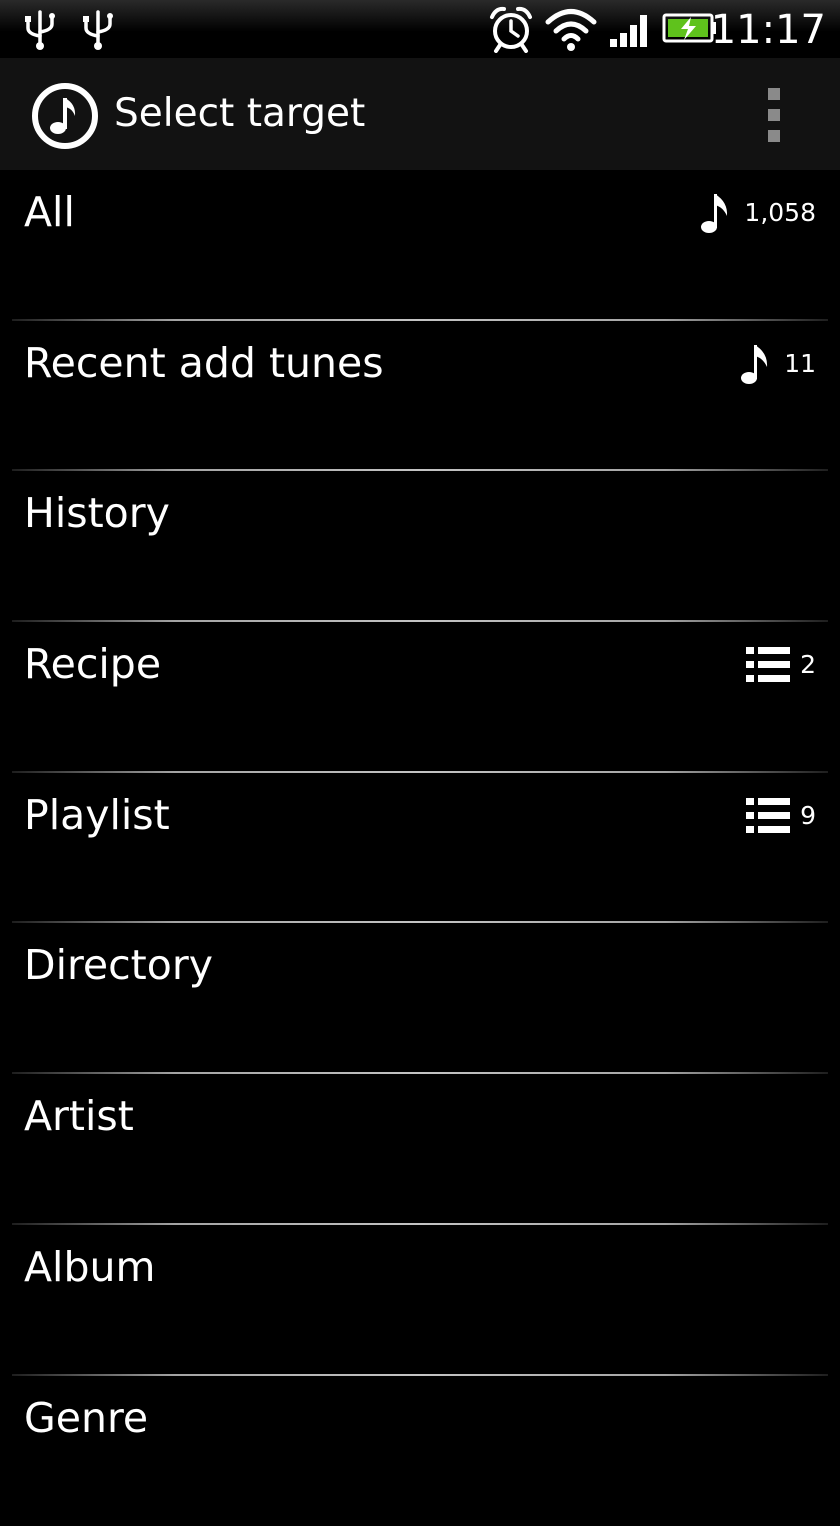  Describe the element at coordinates (630, 29) in the screenshot. I see `signal-icon` at that location.